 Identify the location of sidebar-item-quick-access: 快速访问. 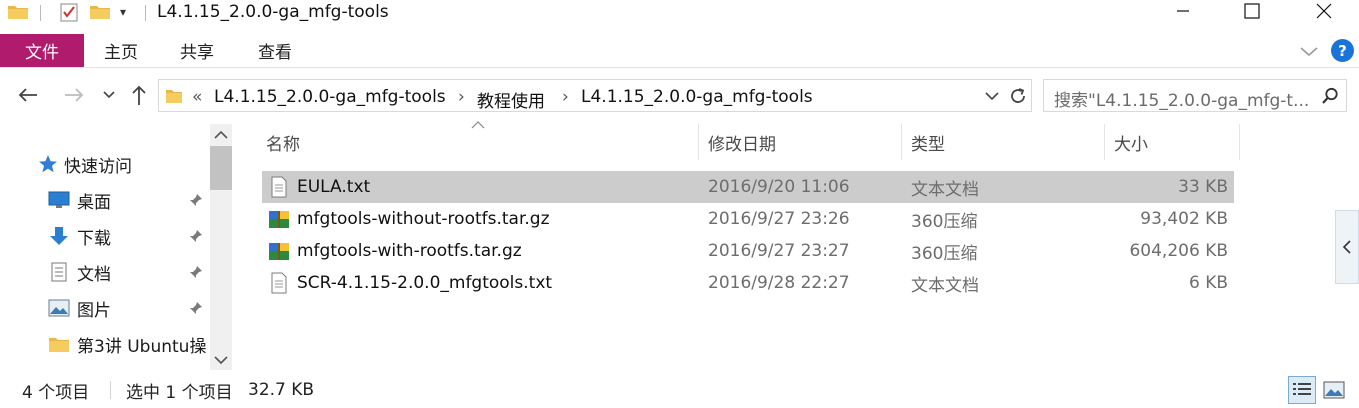
(85, 164).